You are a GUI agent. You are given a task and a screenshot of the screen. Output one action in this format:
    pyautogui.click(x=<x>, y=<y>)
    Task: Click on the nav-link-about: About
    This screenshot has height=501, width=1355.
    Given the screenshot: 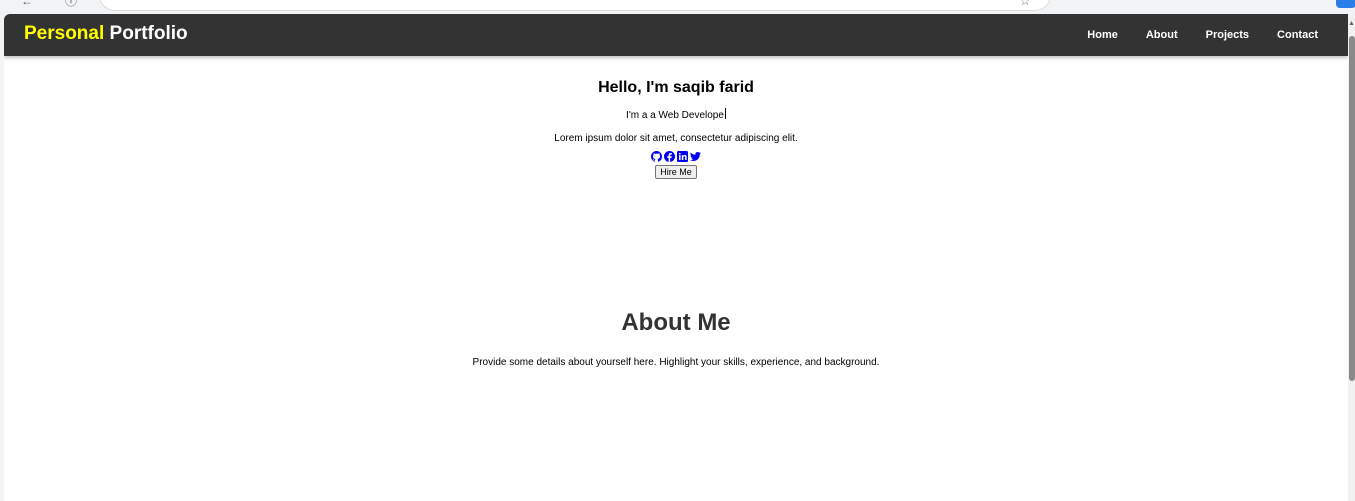 What is the action you would take?
    pyautogui.click(x=1162, y=35)
    